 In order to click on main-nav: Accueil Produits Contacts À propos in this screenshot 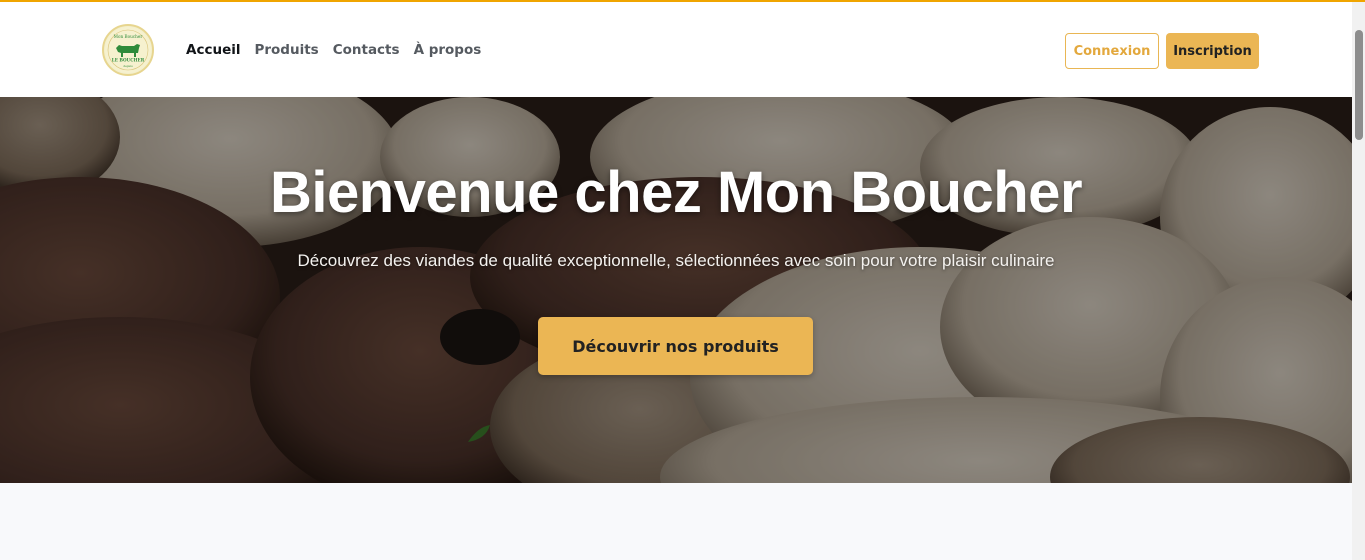, I will do `click(333, 50)`.